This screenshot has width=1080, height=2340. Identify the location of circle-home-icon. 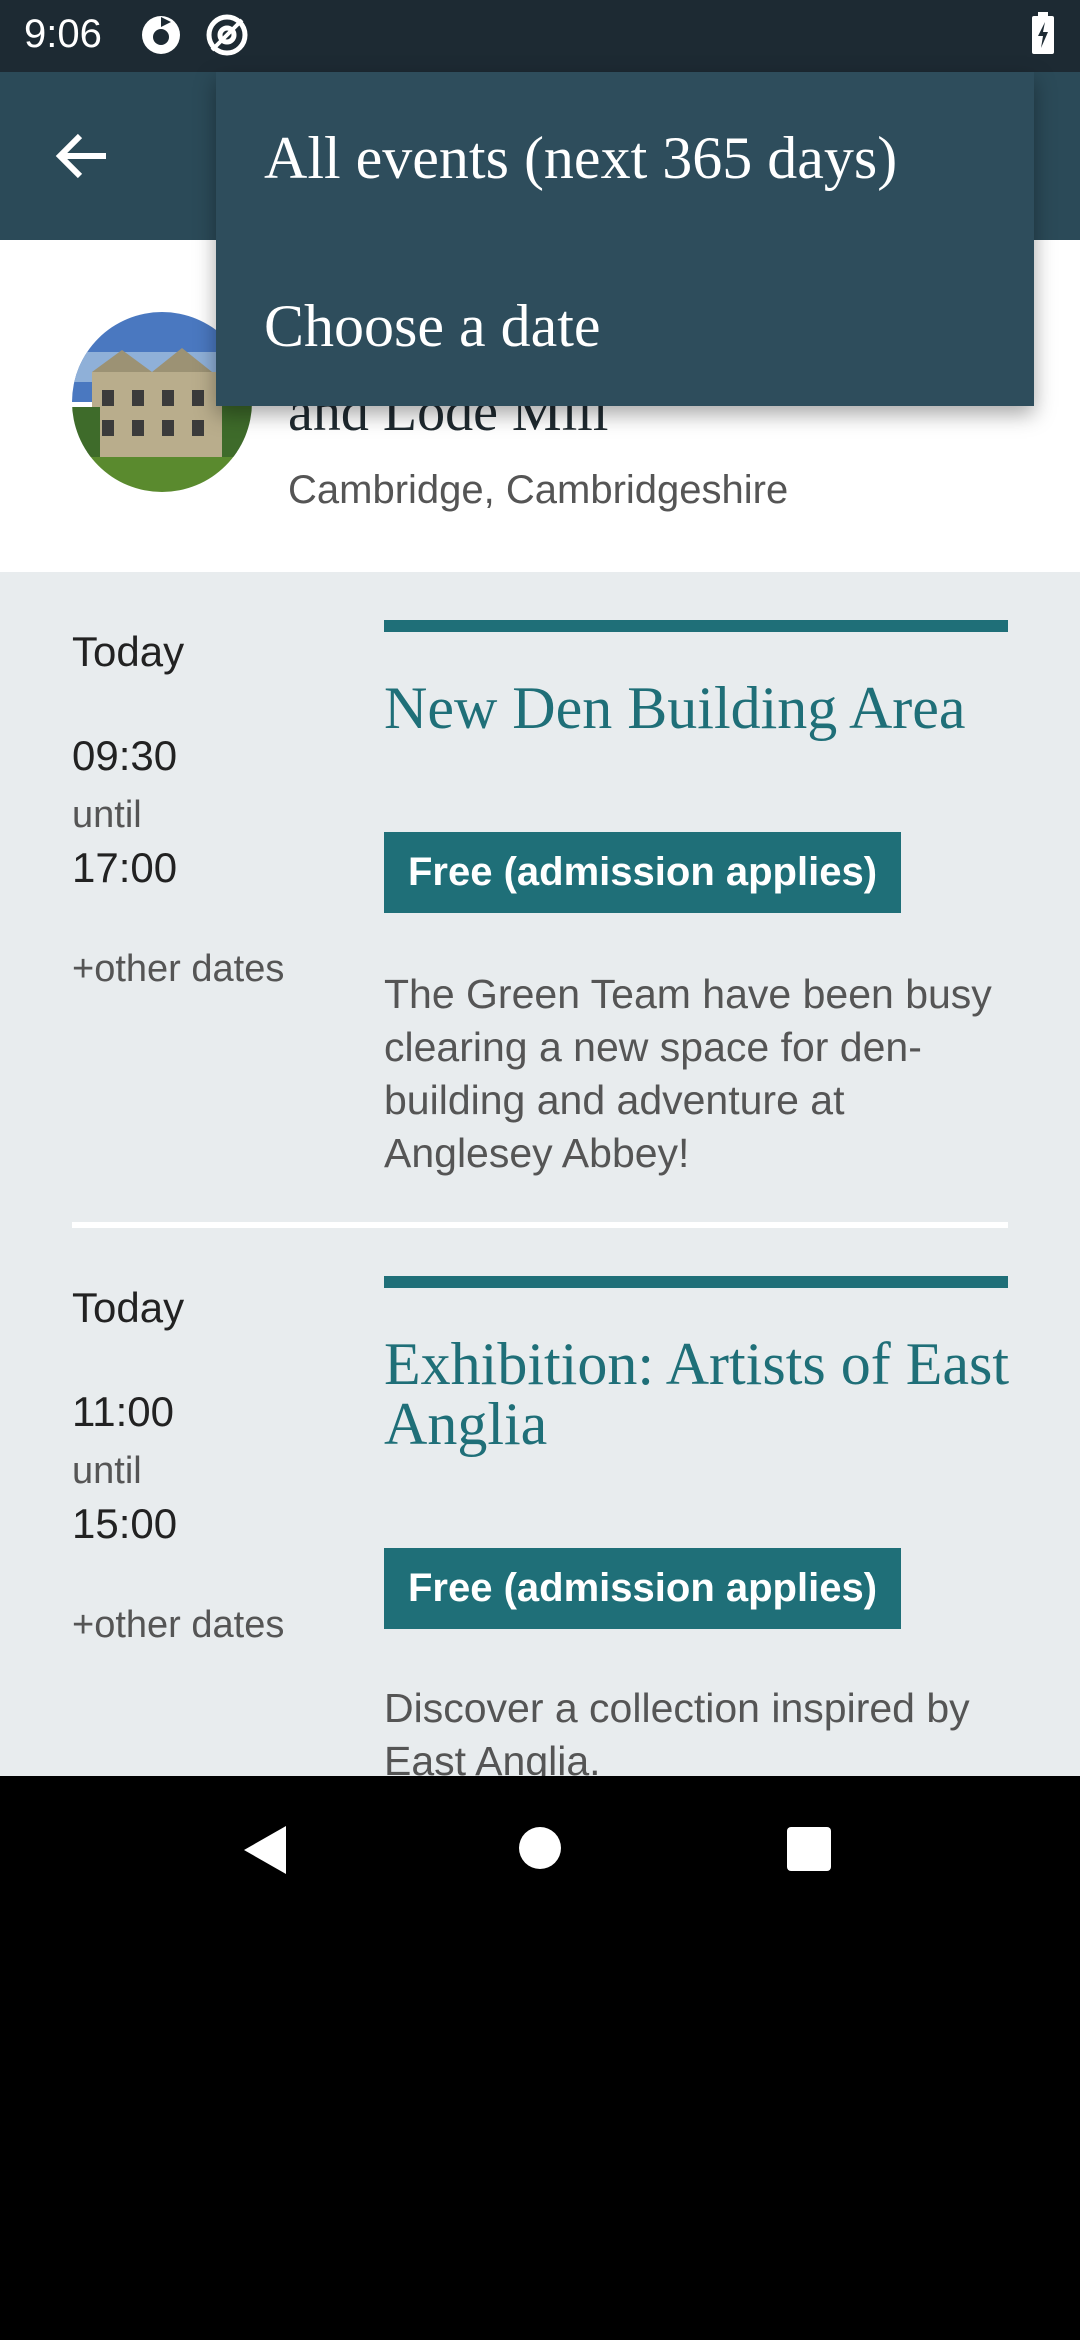
(540, 1848).